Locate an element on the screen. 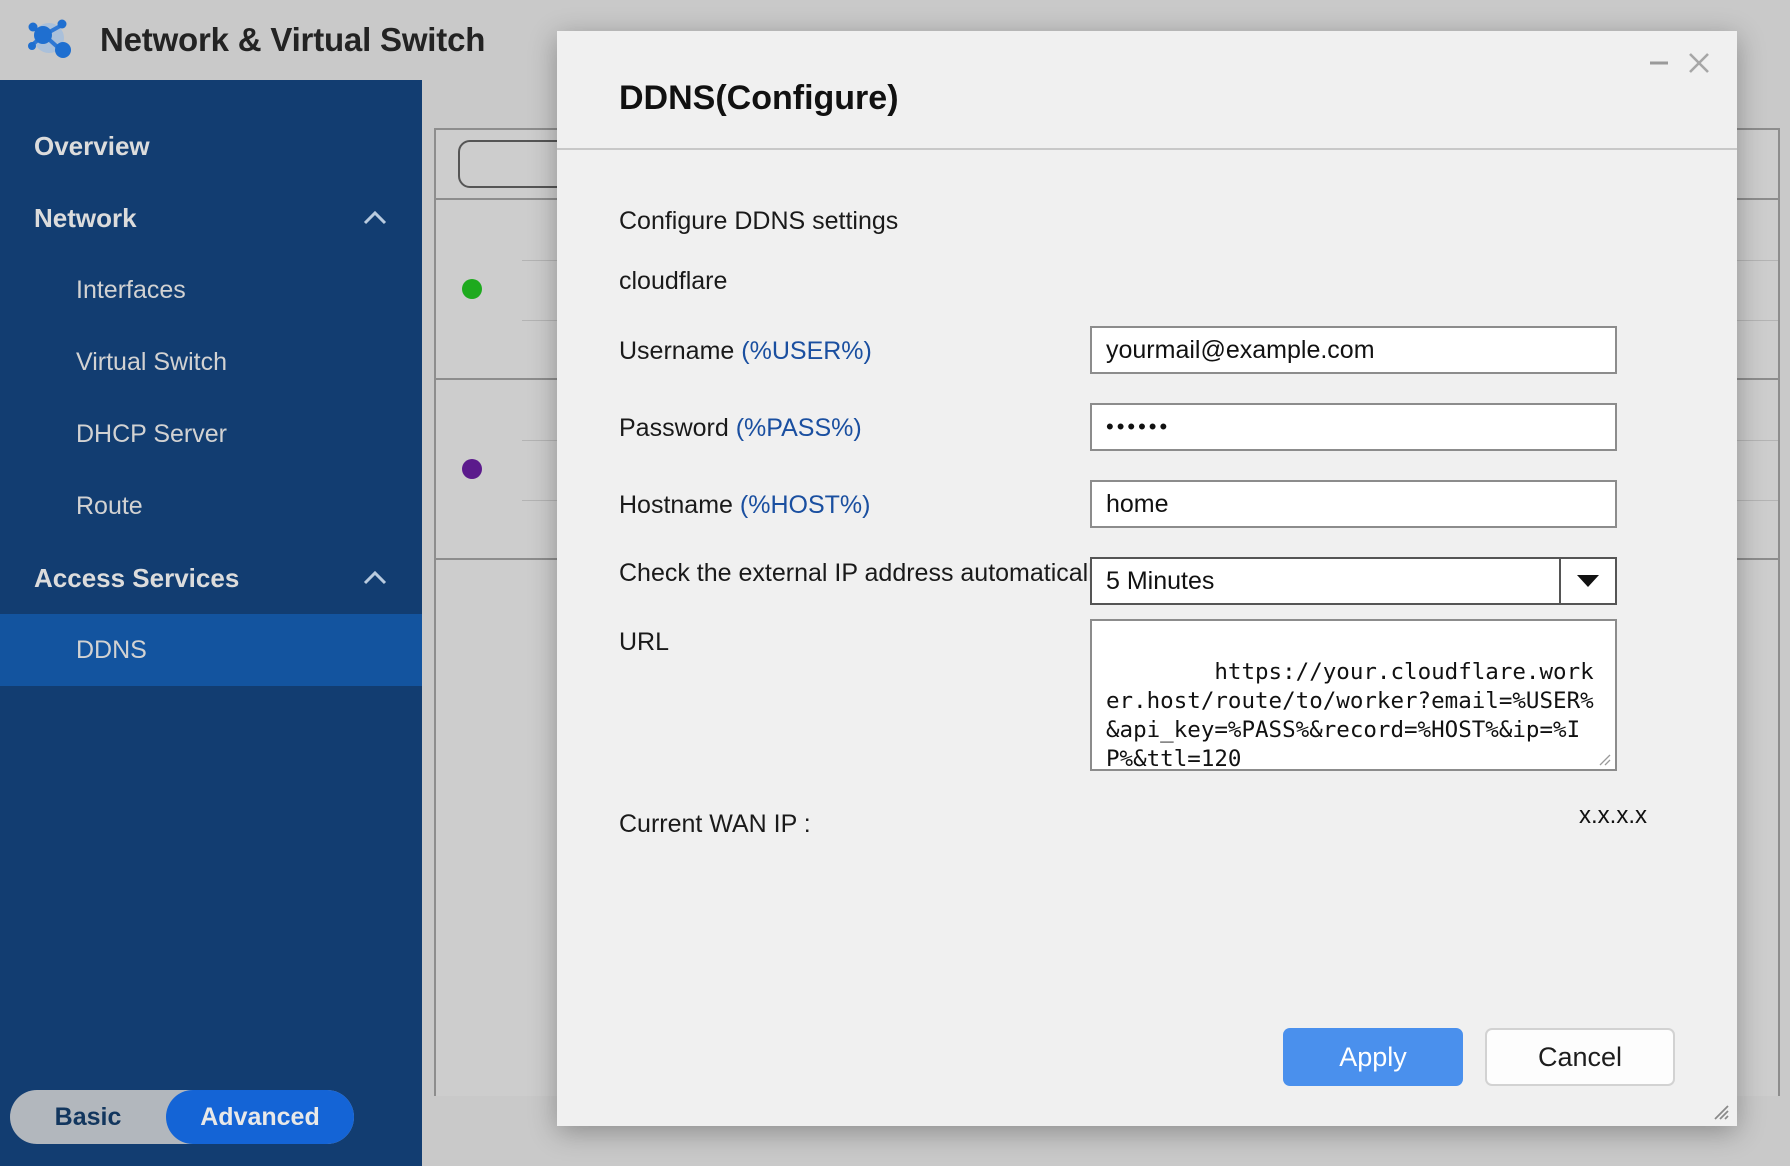 This screenshot has height=1166, width=1790. app-title: Network & Virtual Switch is located at coordinates (293, 39).